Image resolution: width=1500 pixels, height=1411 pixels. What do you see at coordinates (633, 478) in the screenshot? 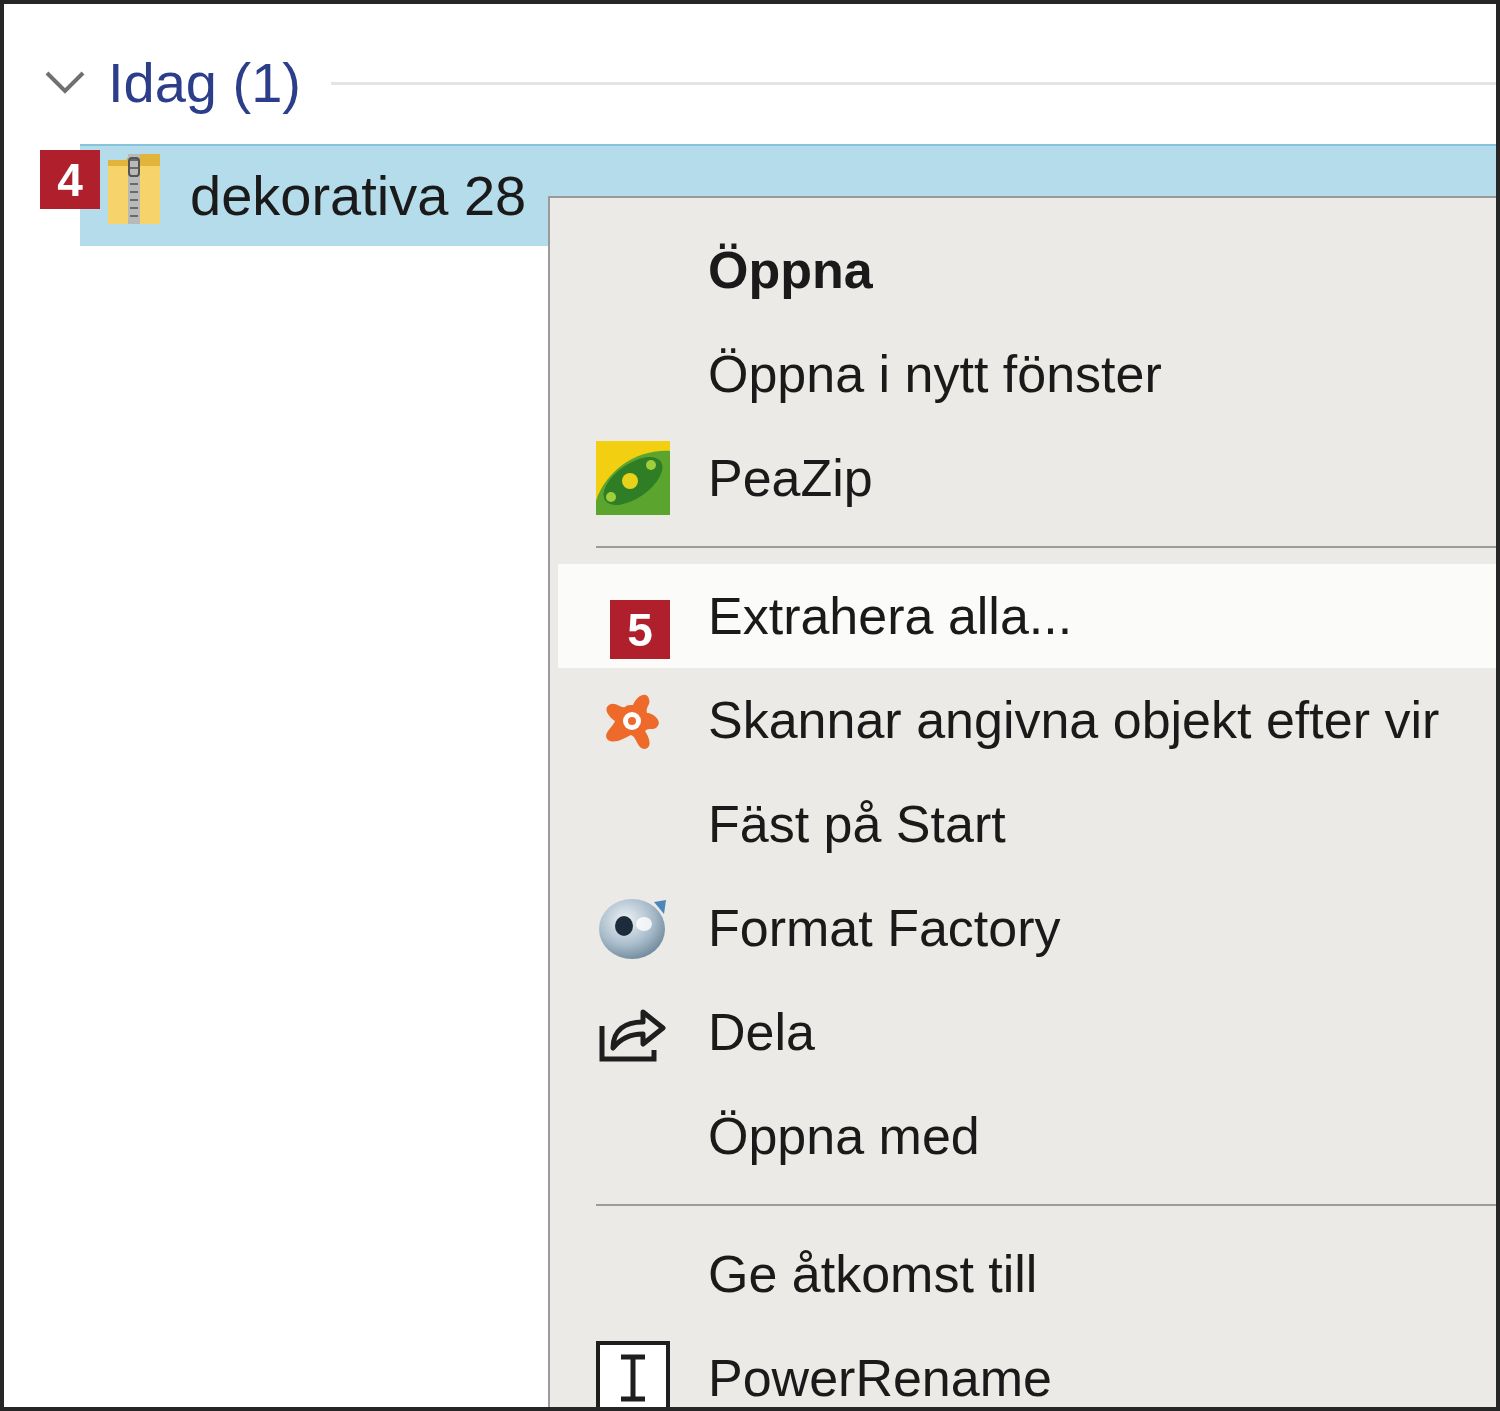
I see `pea-pod-icon` at bounding box center [633, 478].